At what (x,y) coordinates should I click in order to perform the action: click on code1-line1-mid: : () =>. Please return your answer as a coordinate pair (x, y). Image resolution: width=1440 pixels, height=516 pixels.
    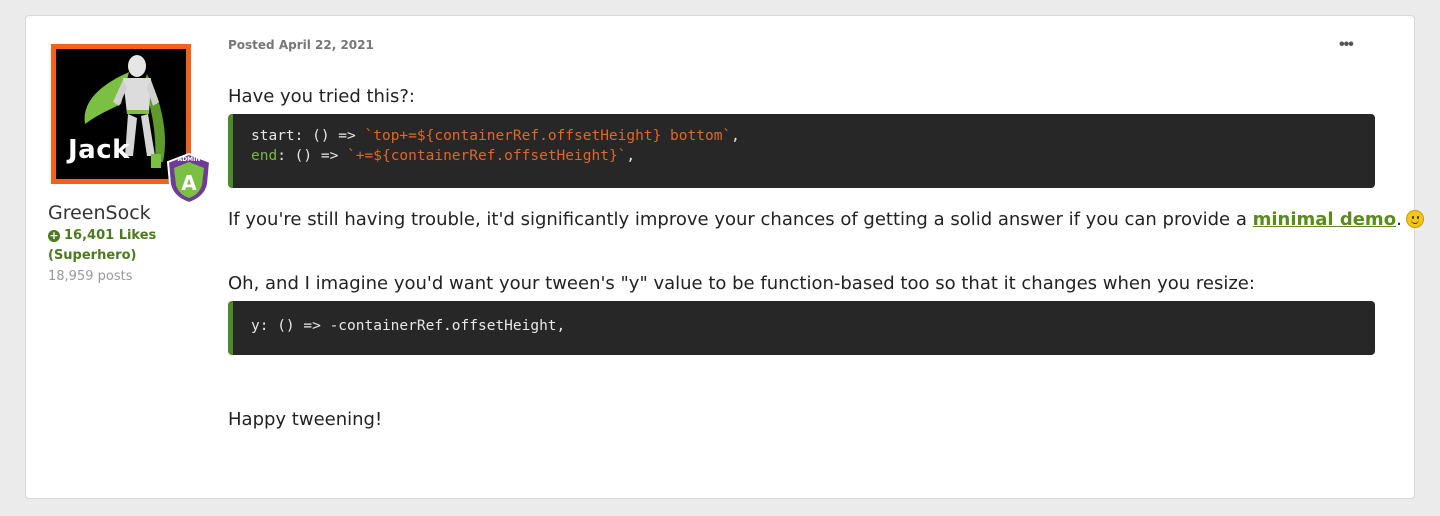
    Looking at the image, I should click on (329, 136).